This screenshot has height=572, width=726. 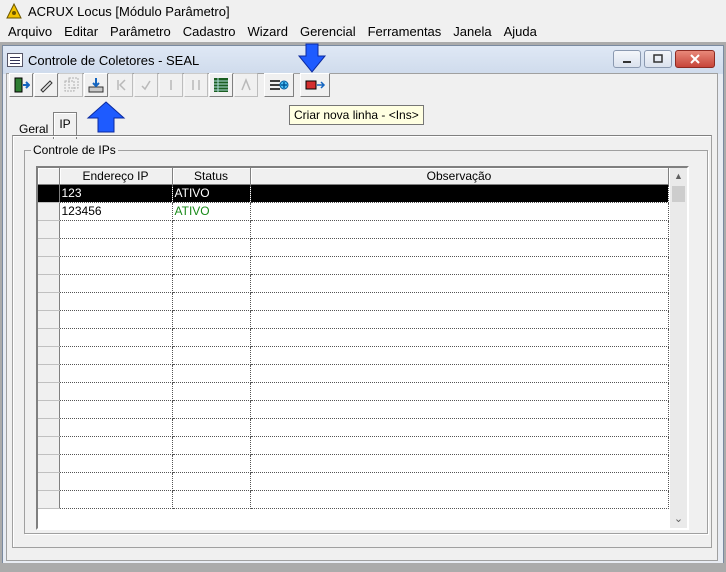 What do you see at coordinates (116, 176) in the screenshot?
I see `column-header-ip: Endereço IP` at bounding box center [116, 176].